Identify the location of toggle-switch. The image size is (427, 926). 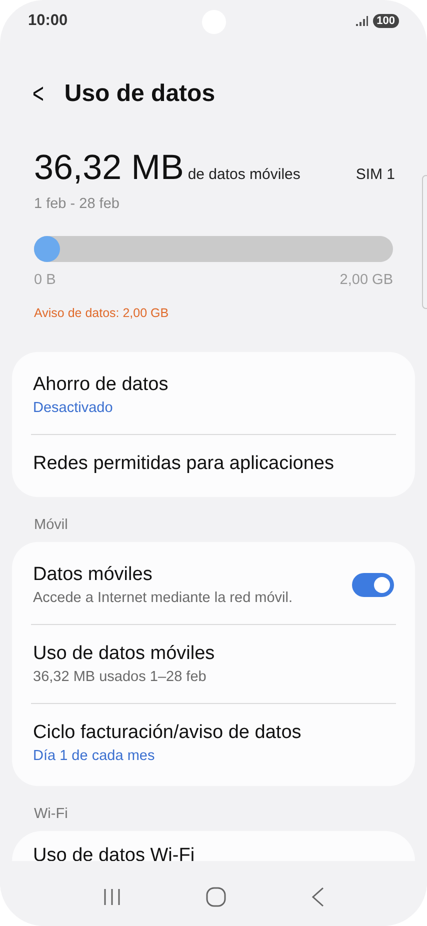
(373, 585).